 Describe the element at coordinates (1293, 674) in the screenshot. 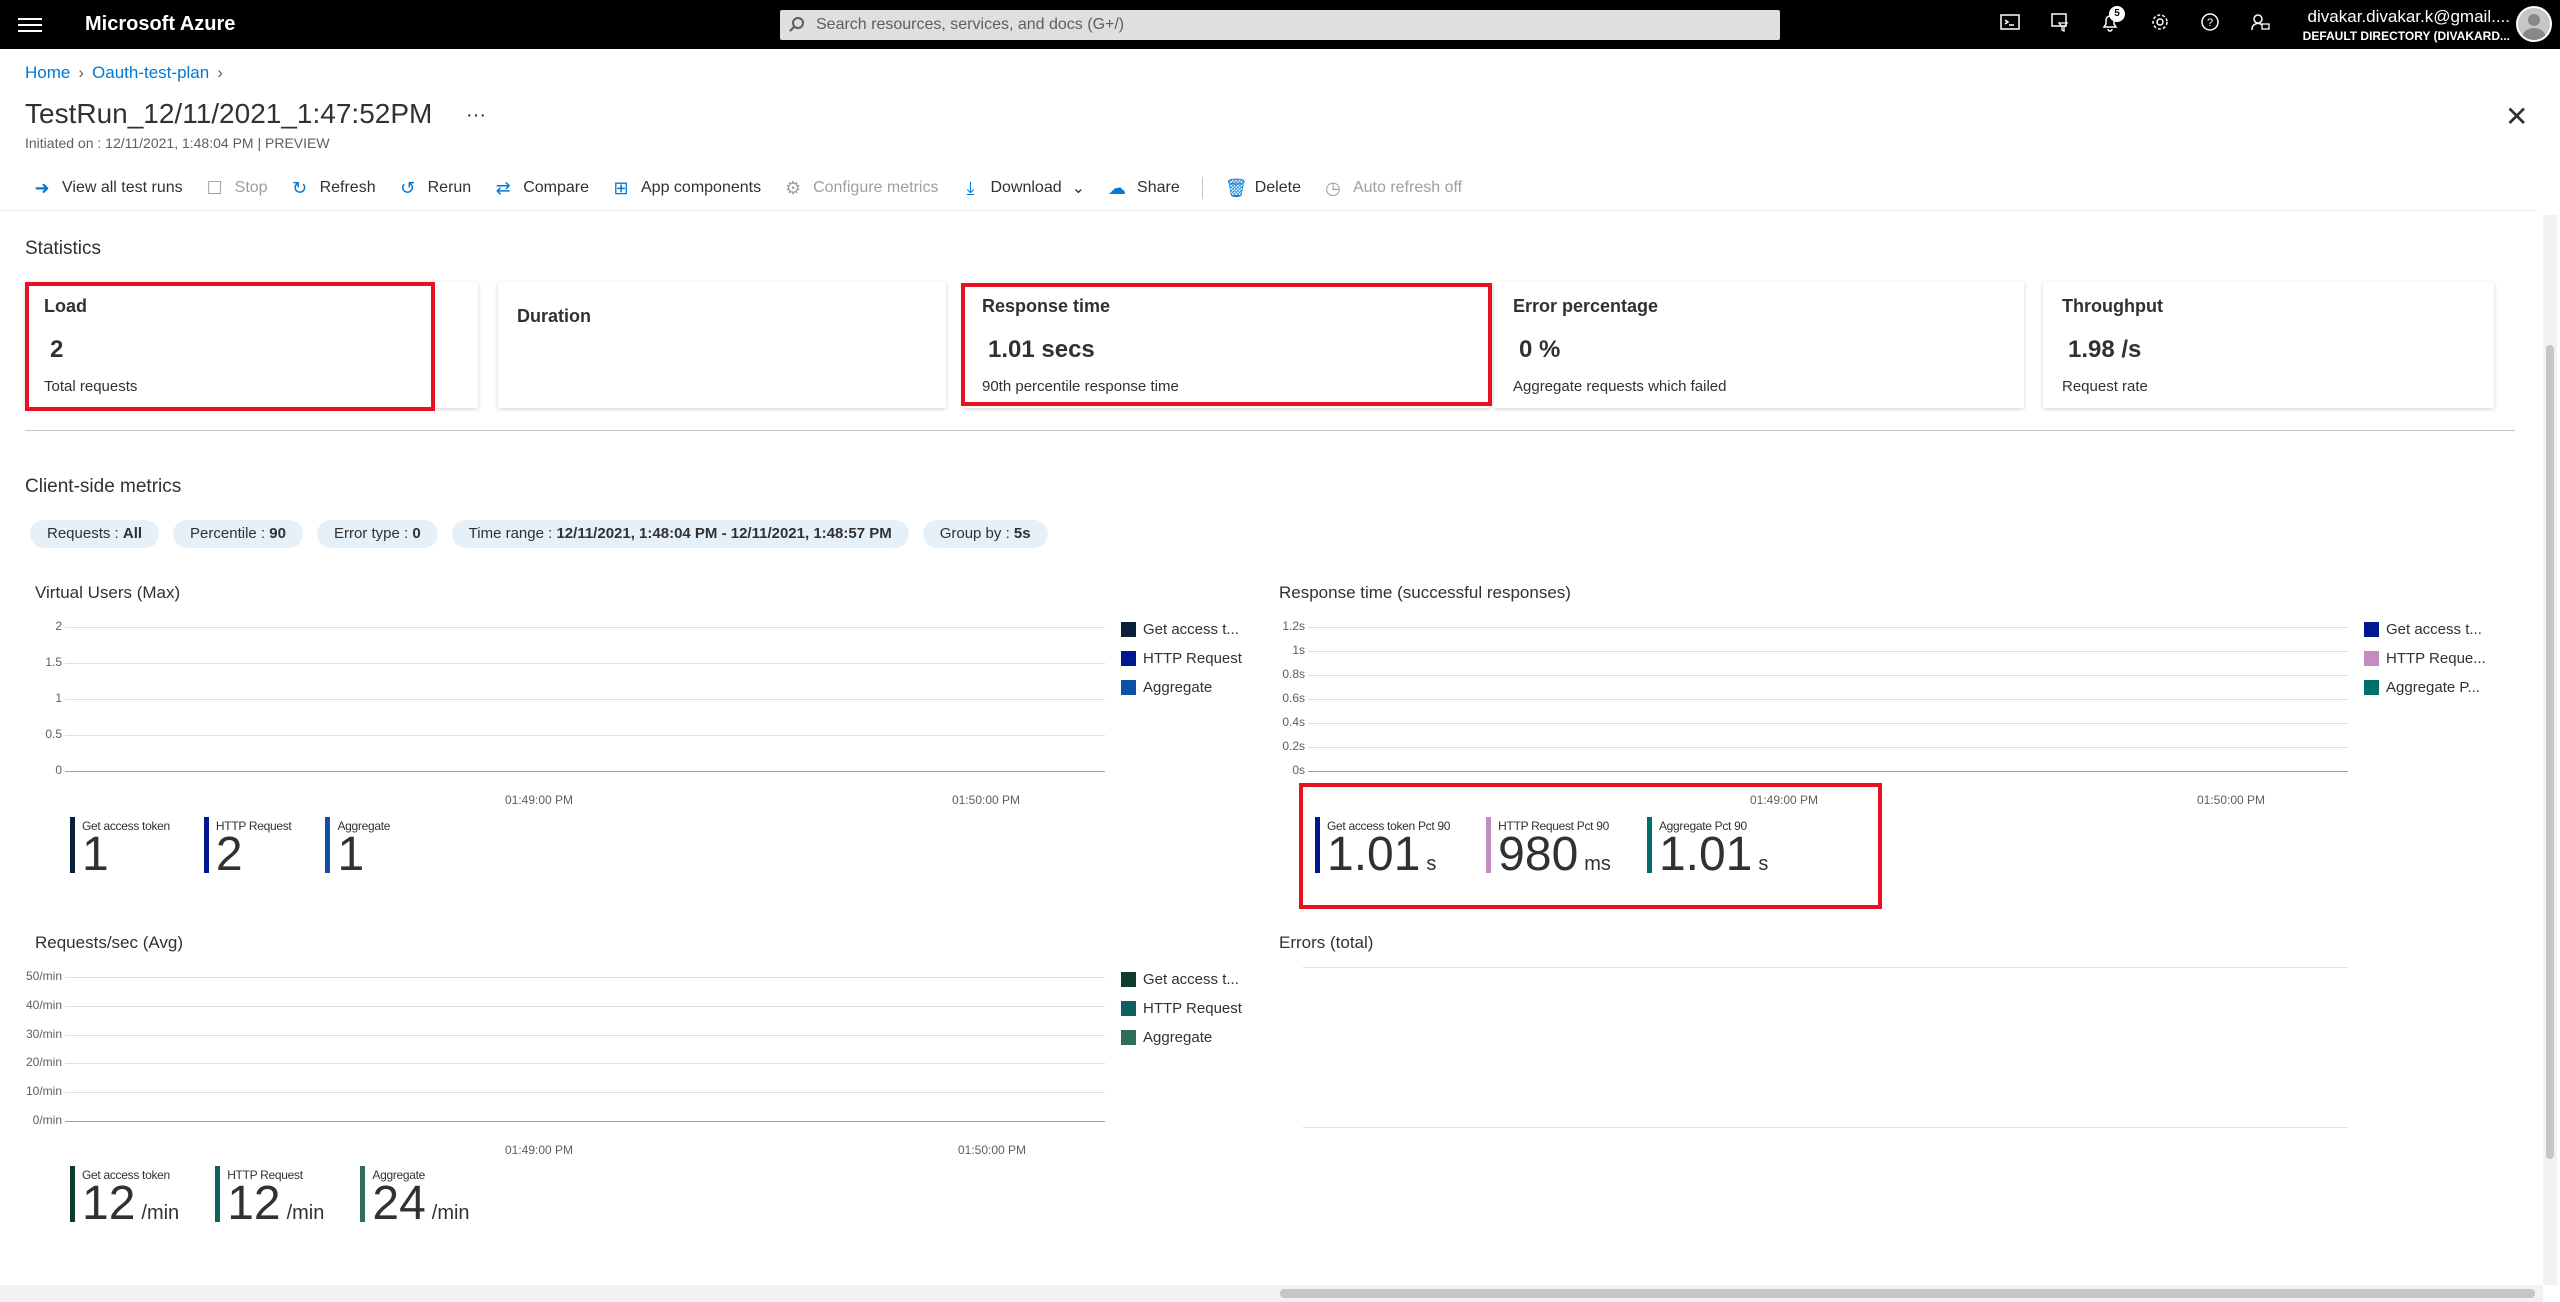

I see `y-tick-label: 0.8s` at that location.